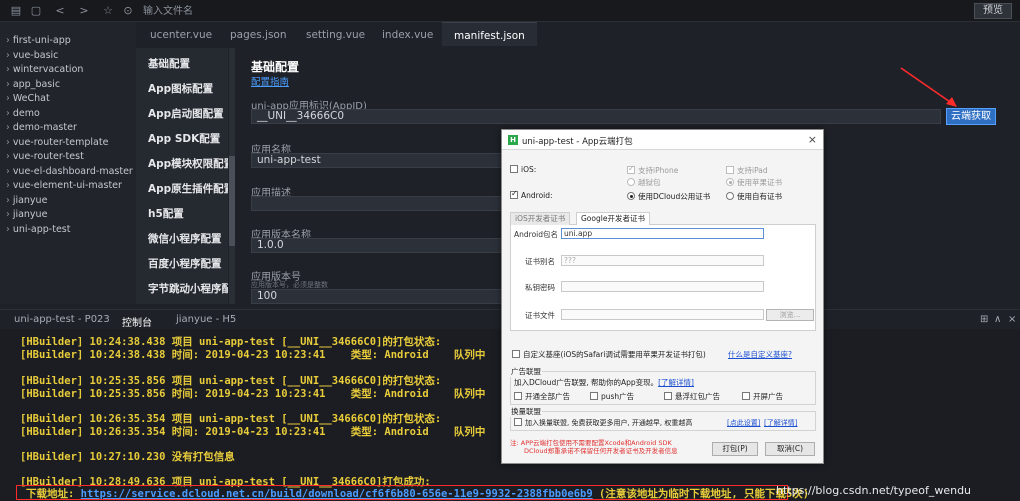 The width and height of the screenshot is (1020, 501). What do you see at coordinates (258, 34) in the screenshot?
I see `tab-pages-json: pages.json` at bounding box center [258, 34].